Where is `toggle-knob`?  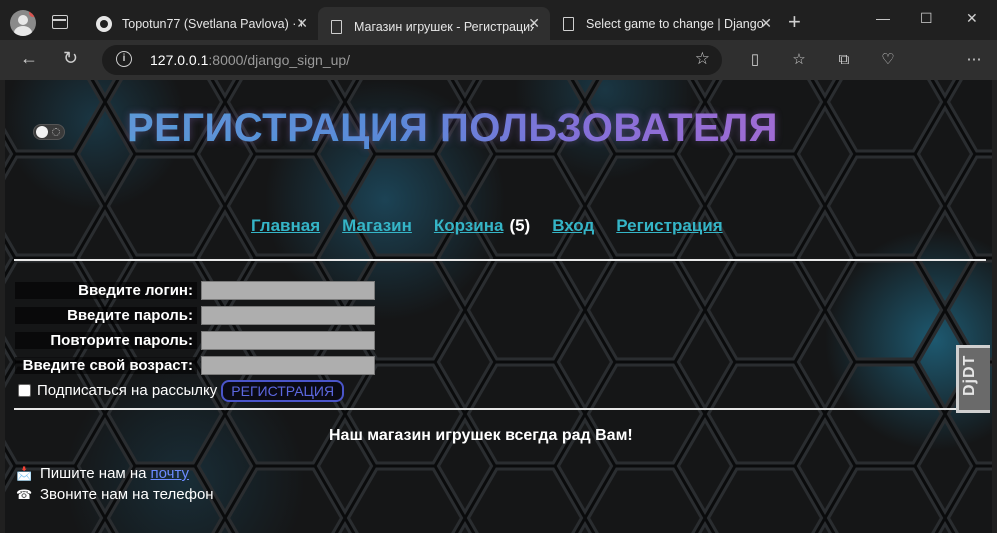 toggle-knob is located at coordinates (42, 132).